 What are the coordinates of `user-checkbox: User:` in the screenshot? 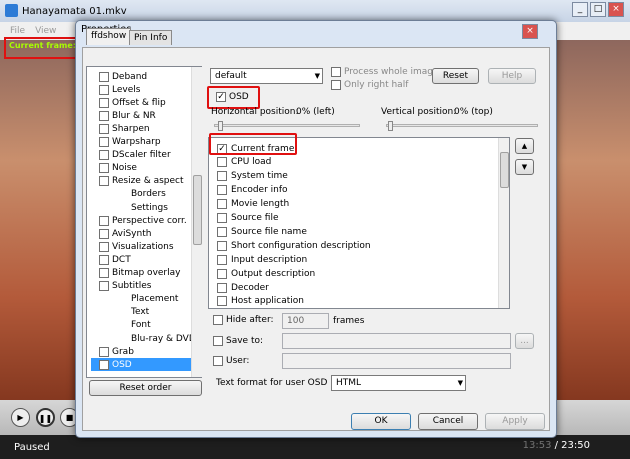 It's located at (231, 361).